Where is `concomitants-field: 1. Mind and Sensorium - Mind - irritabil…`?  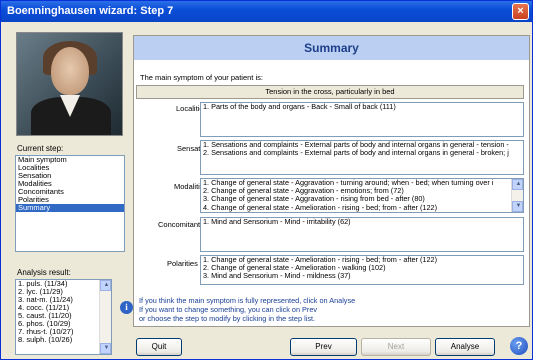 concomitants-field: 1. Mind and Sensorium - Mind - irritabil… is located at coordinates (362, 234).